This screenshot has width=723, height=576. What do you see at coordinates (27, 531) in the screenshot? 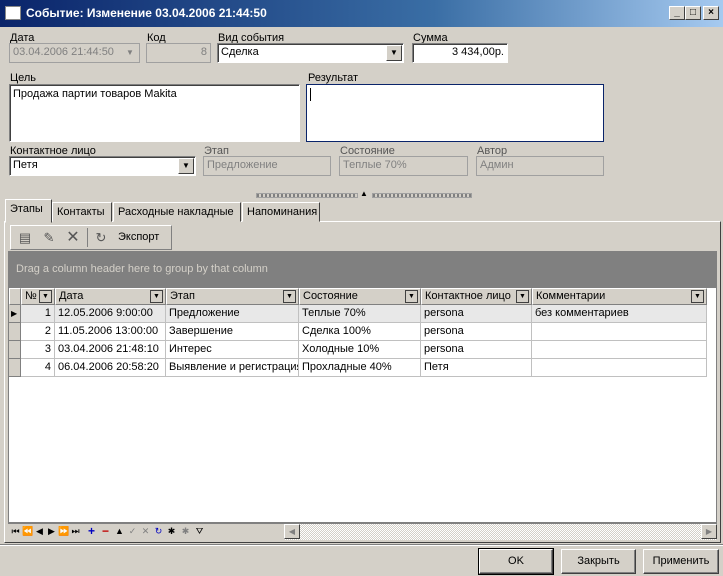
I see `prev-page-icon: ⏪` at bounding box center [27, 531].